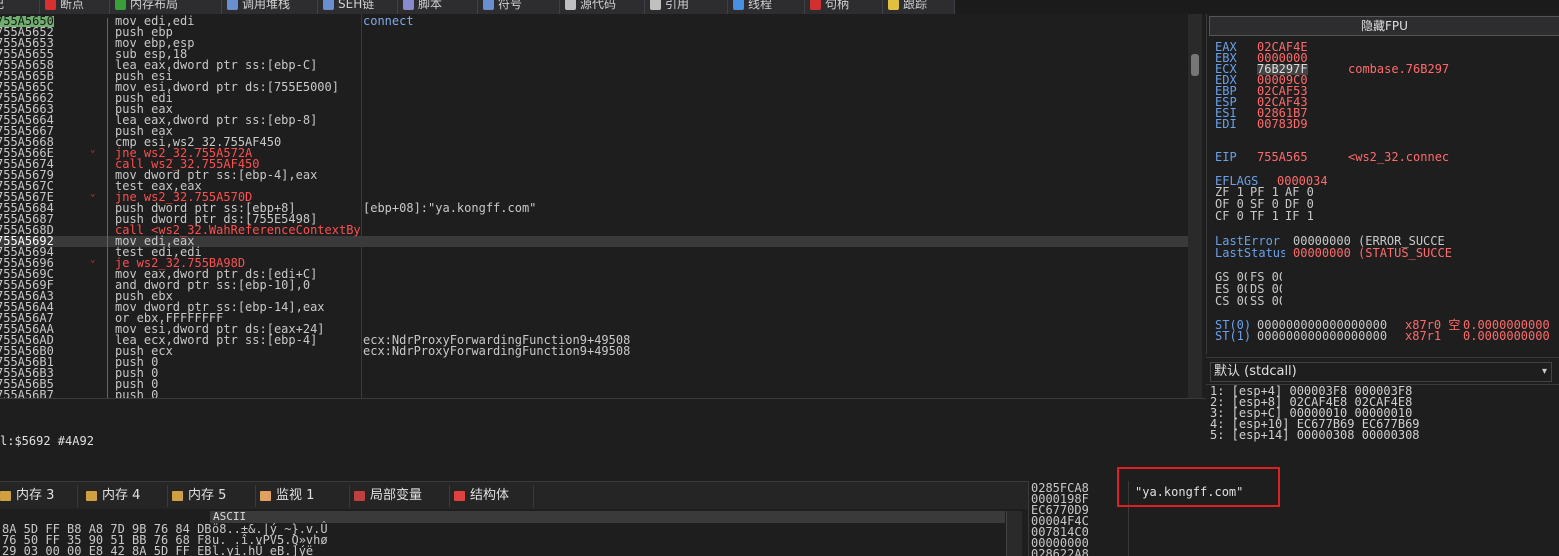 Image resolution: width=1559 pixels, height=556 pixels. What do you see at coordinates (1226, 113) in the screenshot?
I see `register-name: ESI` at bounding box center [1226, 113].